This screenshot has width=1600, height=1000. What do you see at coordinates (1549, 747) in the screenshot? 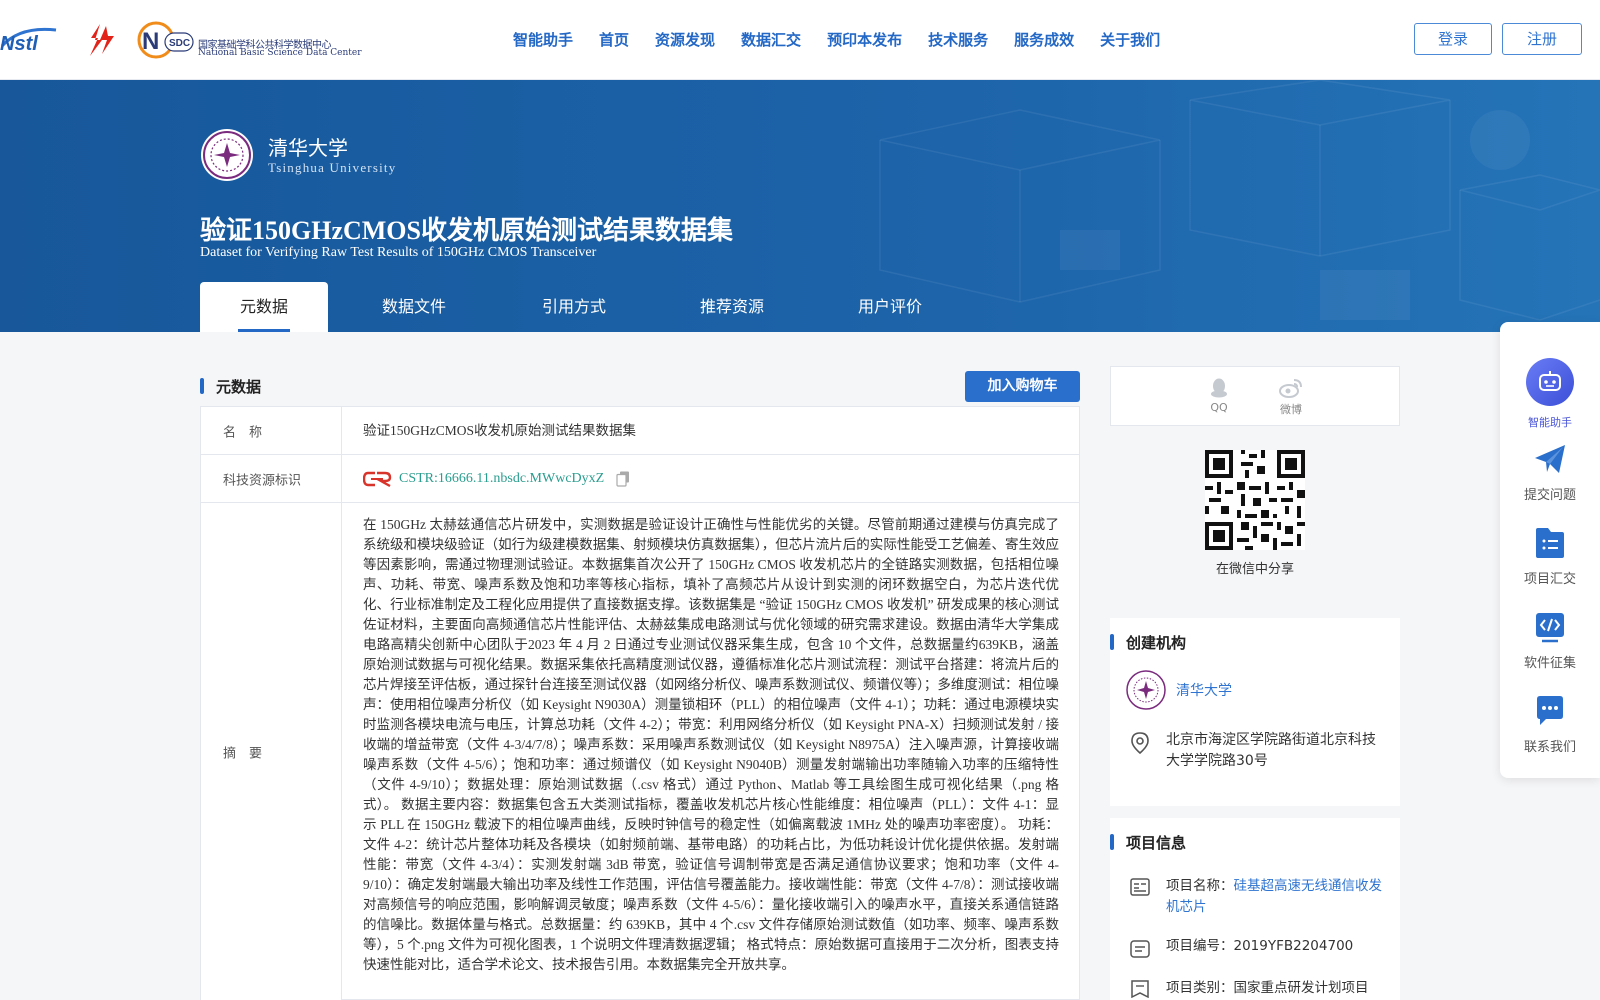
I see `floating-contact-us-label: 联系我们` at bounding box center [1549, 747].